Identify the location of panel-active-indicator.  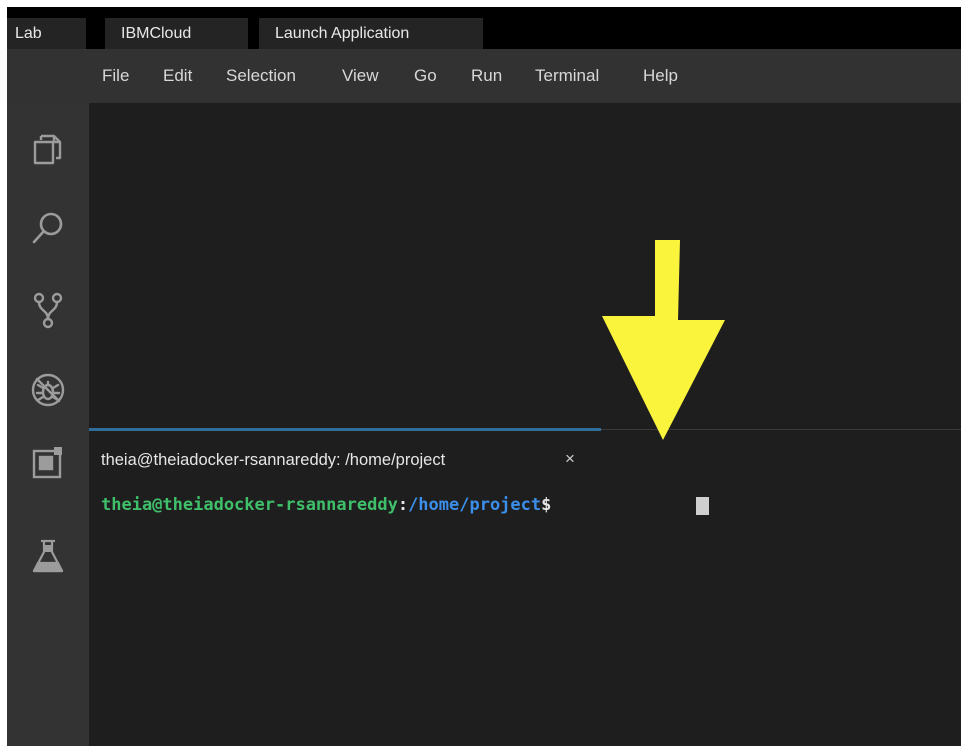
(345, 429).